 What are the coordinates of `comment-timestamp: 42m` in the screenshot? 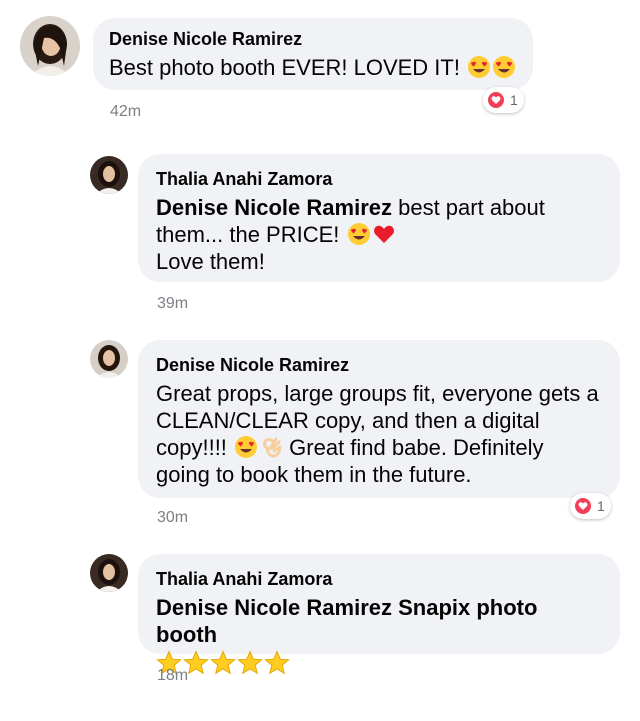 It's located at (125, 112).